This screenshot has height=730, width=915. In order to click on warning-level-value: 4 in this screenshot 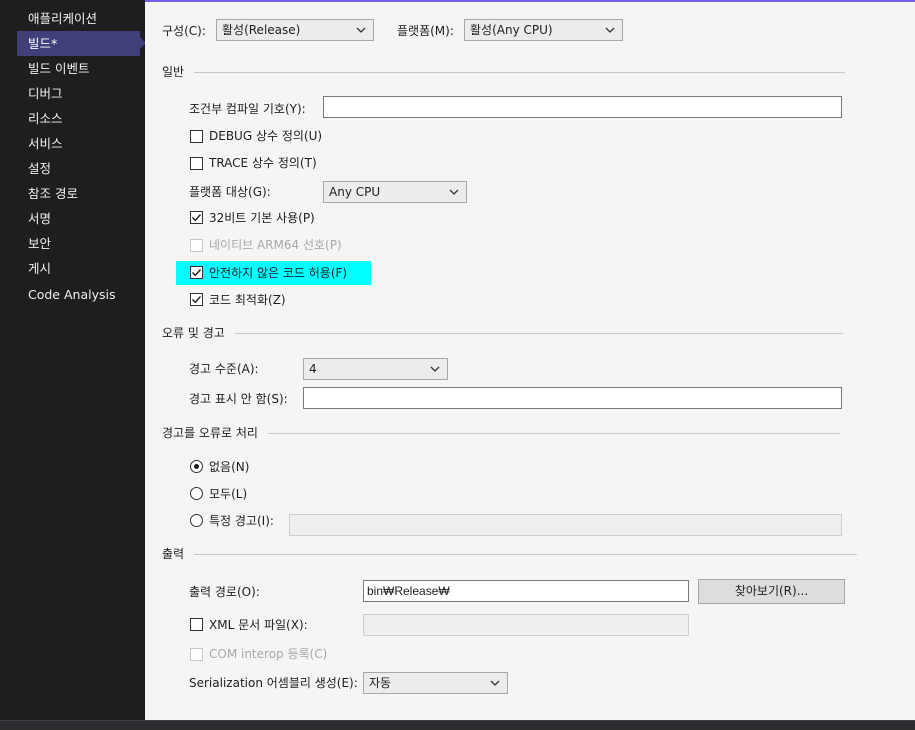, I will do `click(313, 369)`.